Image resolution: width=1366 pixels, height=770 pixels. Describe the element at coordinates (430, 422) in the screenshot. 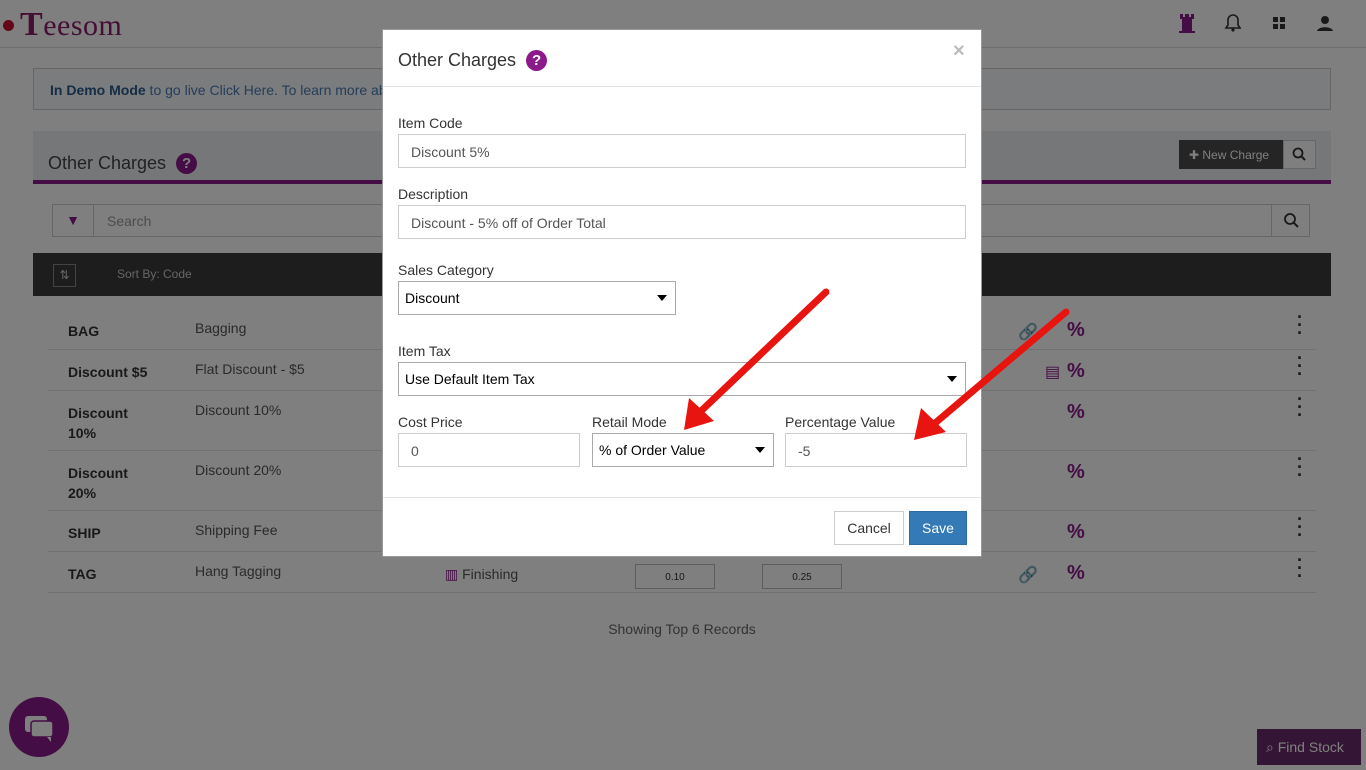

I see `cost-price-label: Cost Price` at that location.